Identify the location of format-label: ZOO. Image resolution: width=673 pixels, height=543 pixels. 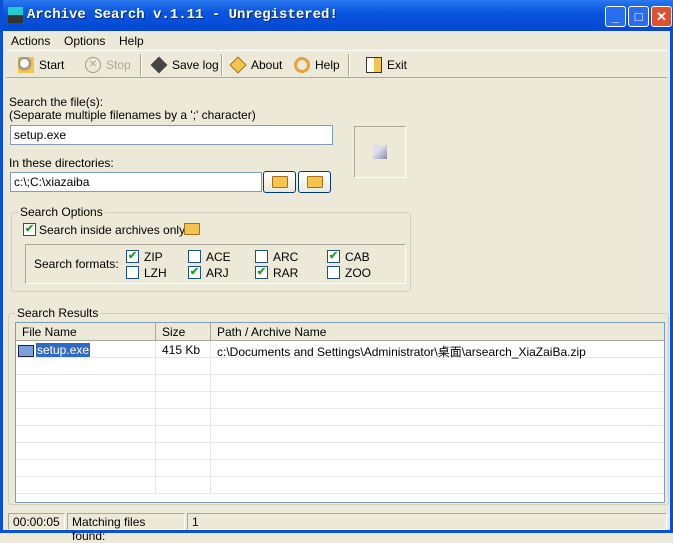
(358, 273).